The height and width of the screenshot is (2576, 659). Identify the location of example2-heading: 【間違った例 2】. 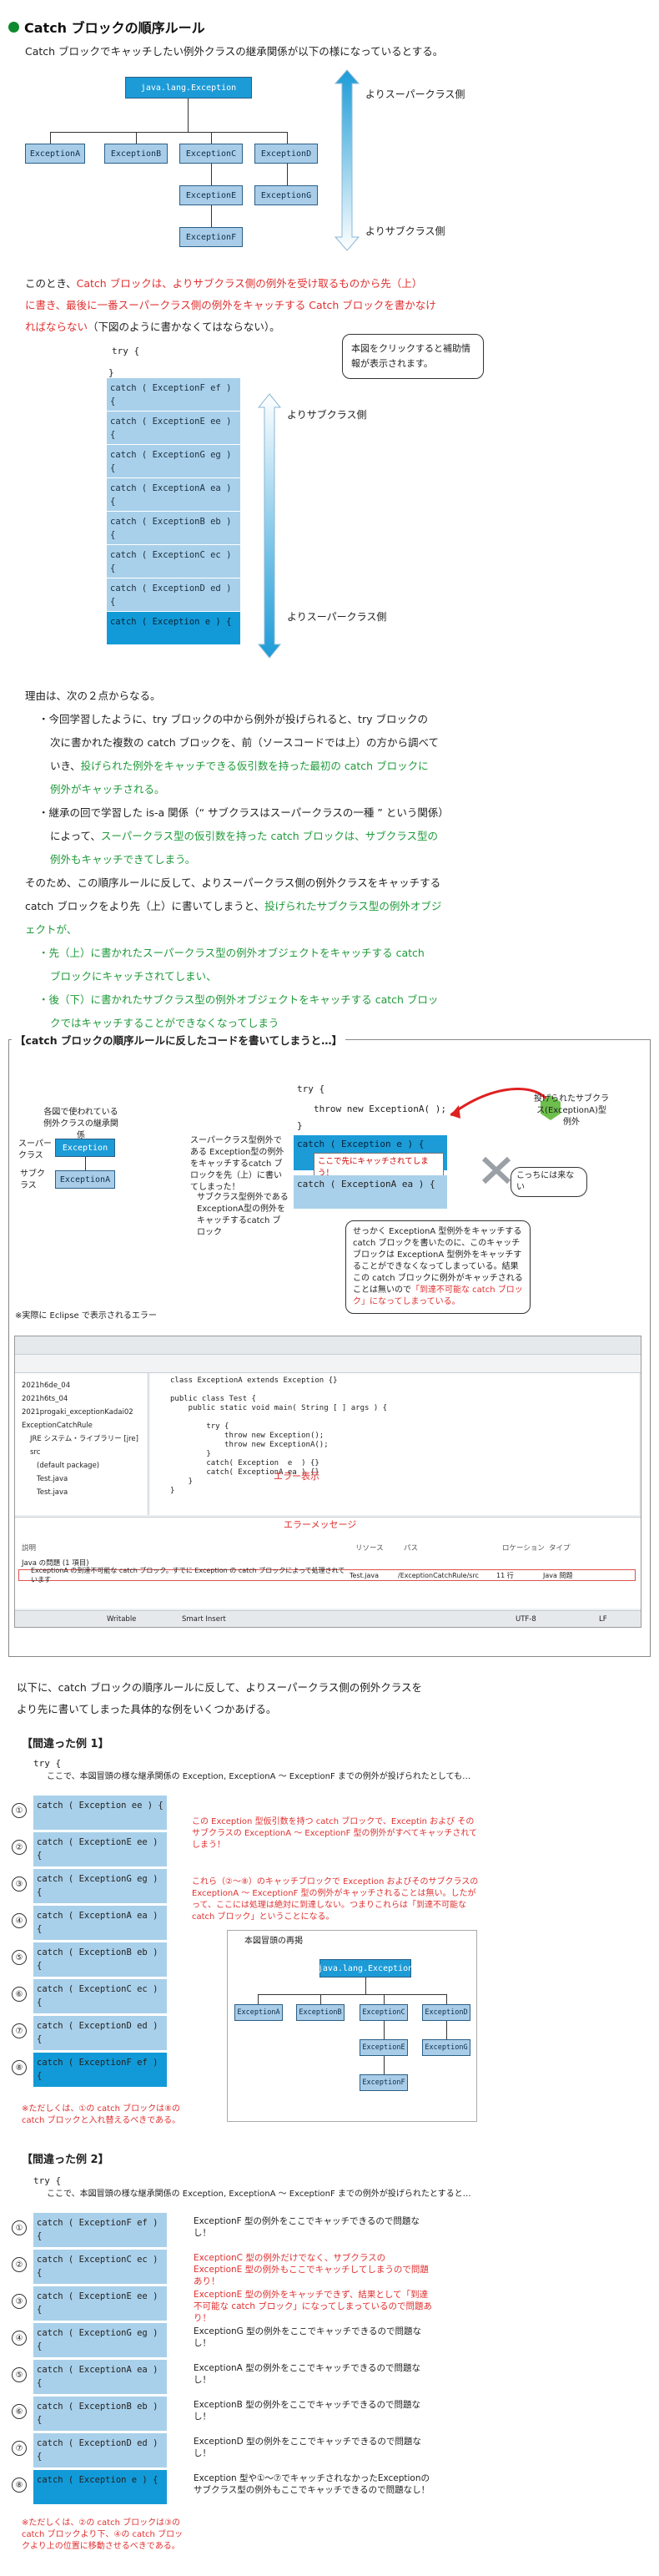
(65, 2160).